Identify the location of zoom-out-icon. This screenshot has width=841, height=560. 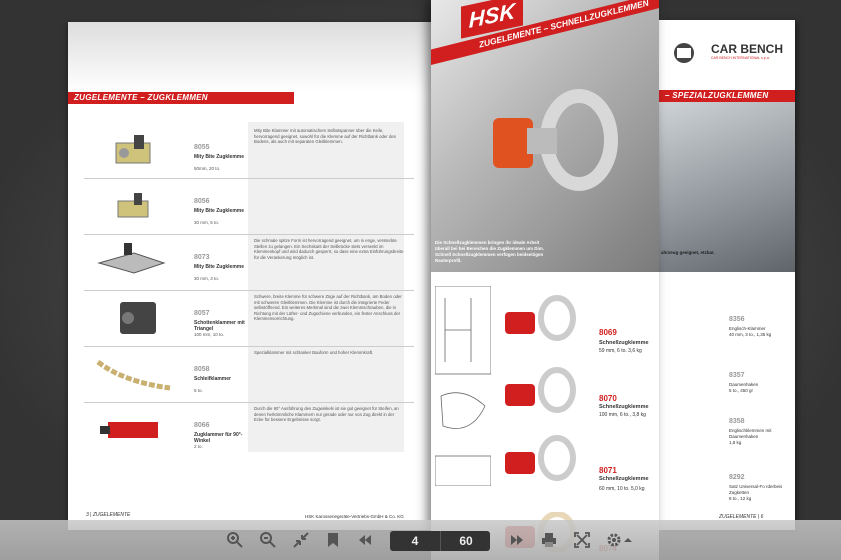
(268, 540).